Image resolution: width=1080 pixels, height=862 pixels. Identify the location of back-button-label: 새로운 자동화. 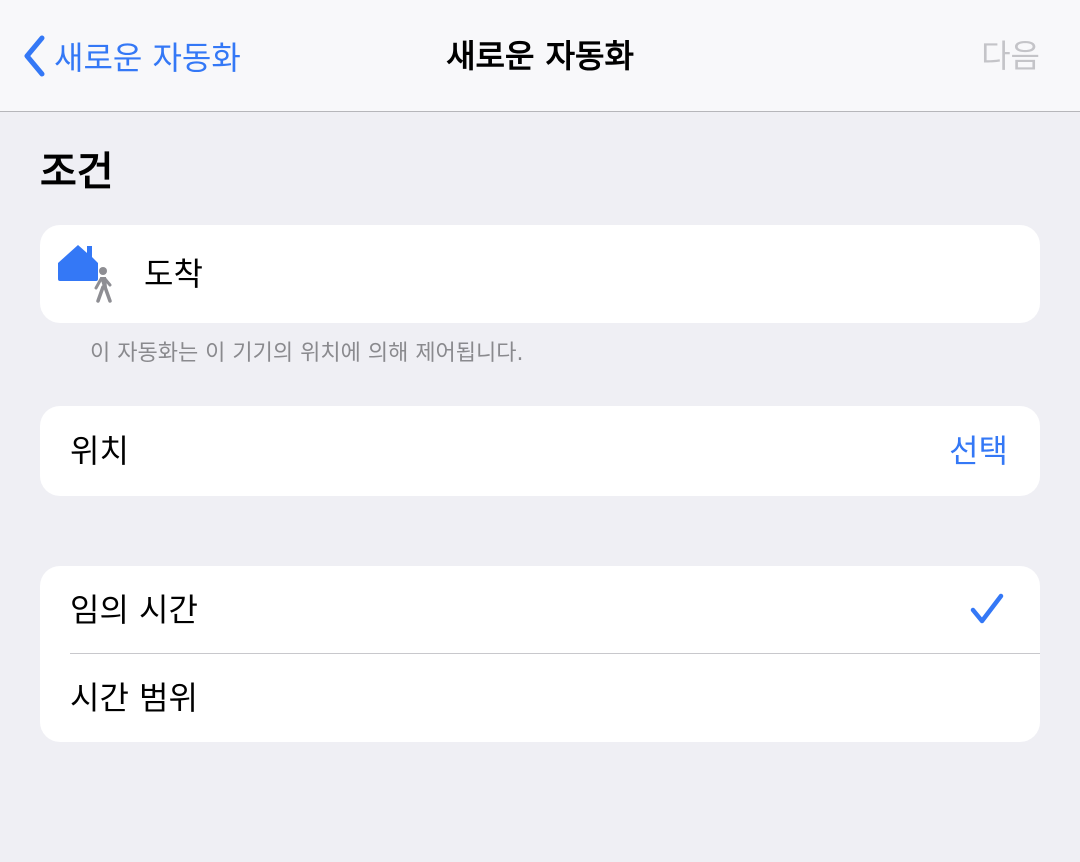
(147, 58).